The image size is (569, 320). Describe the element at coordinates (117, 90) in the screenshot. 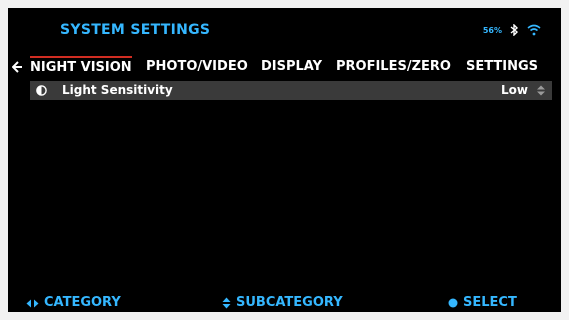

I see `setting-label: Light Sensitivity` at that location.